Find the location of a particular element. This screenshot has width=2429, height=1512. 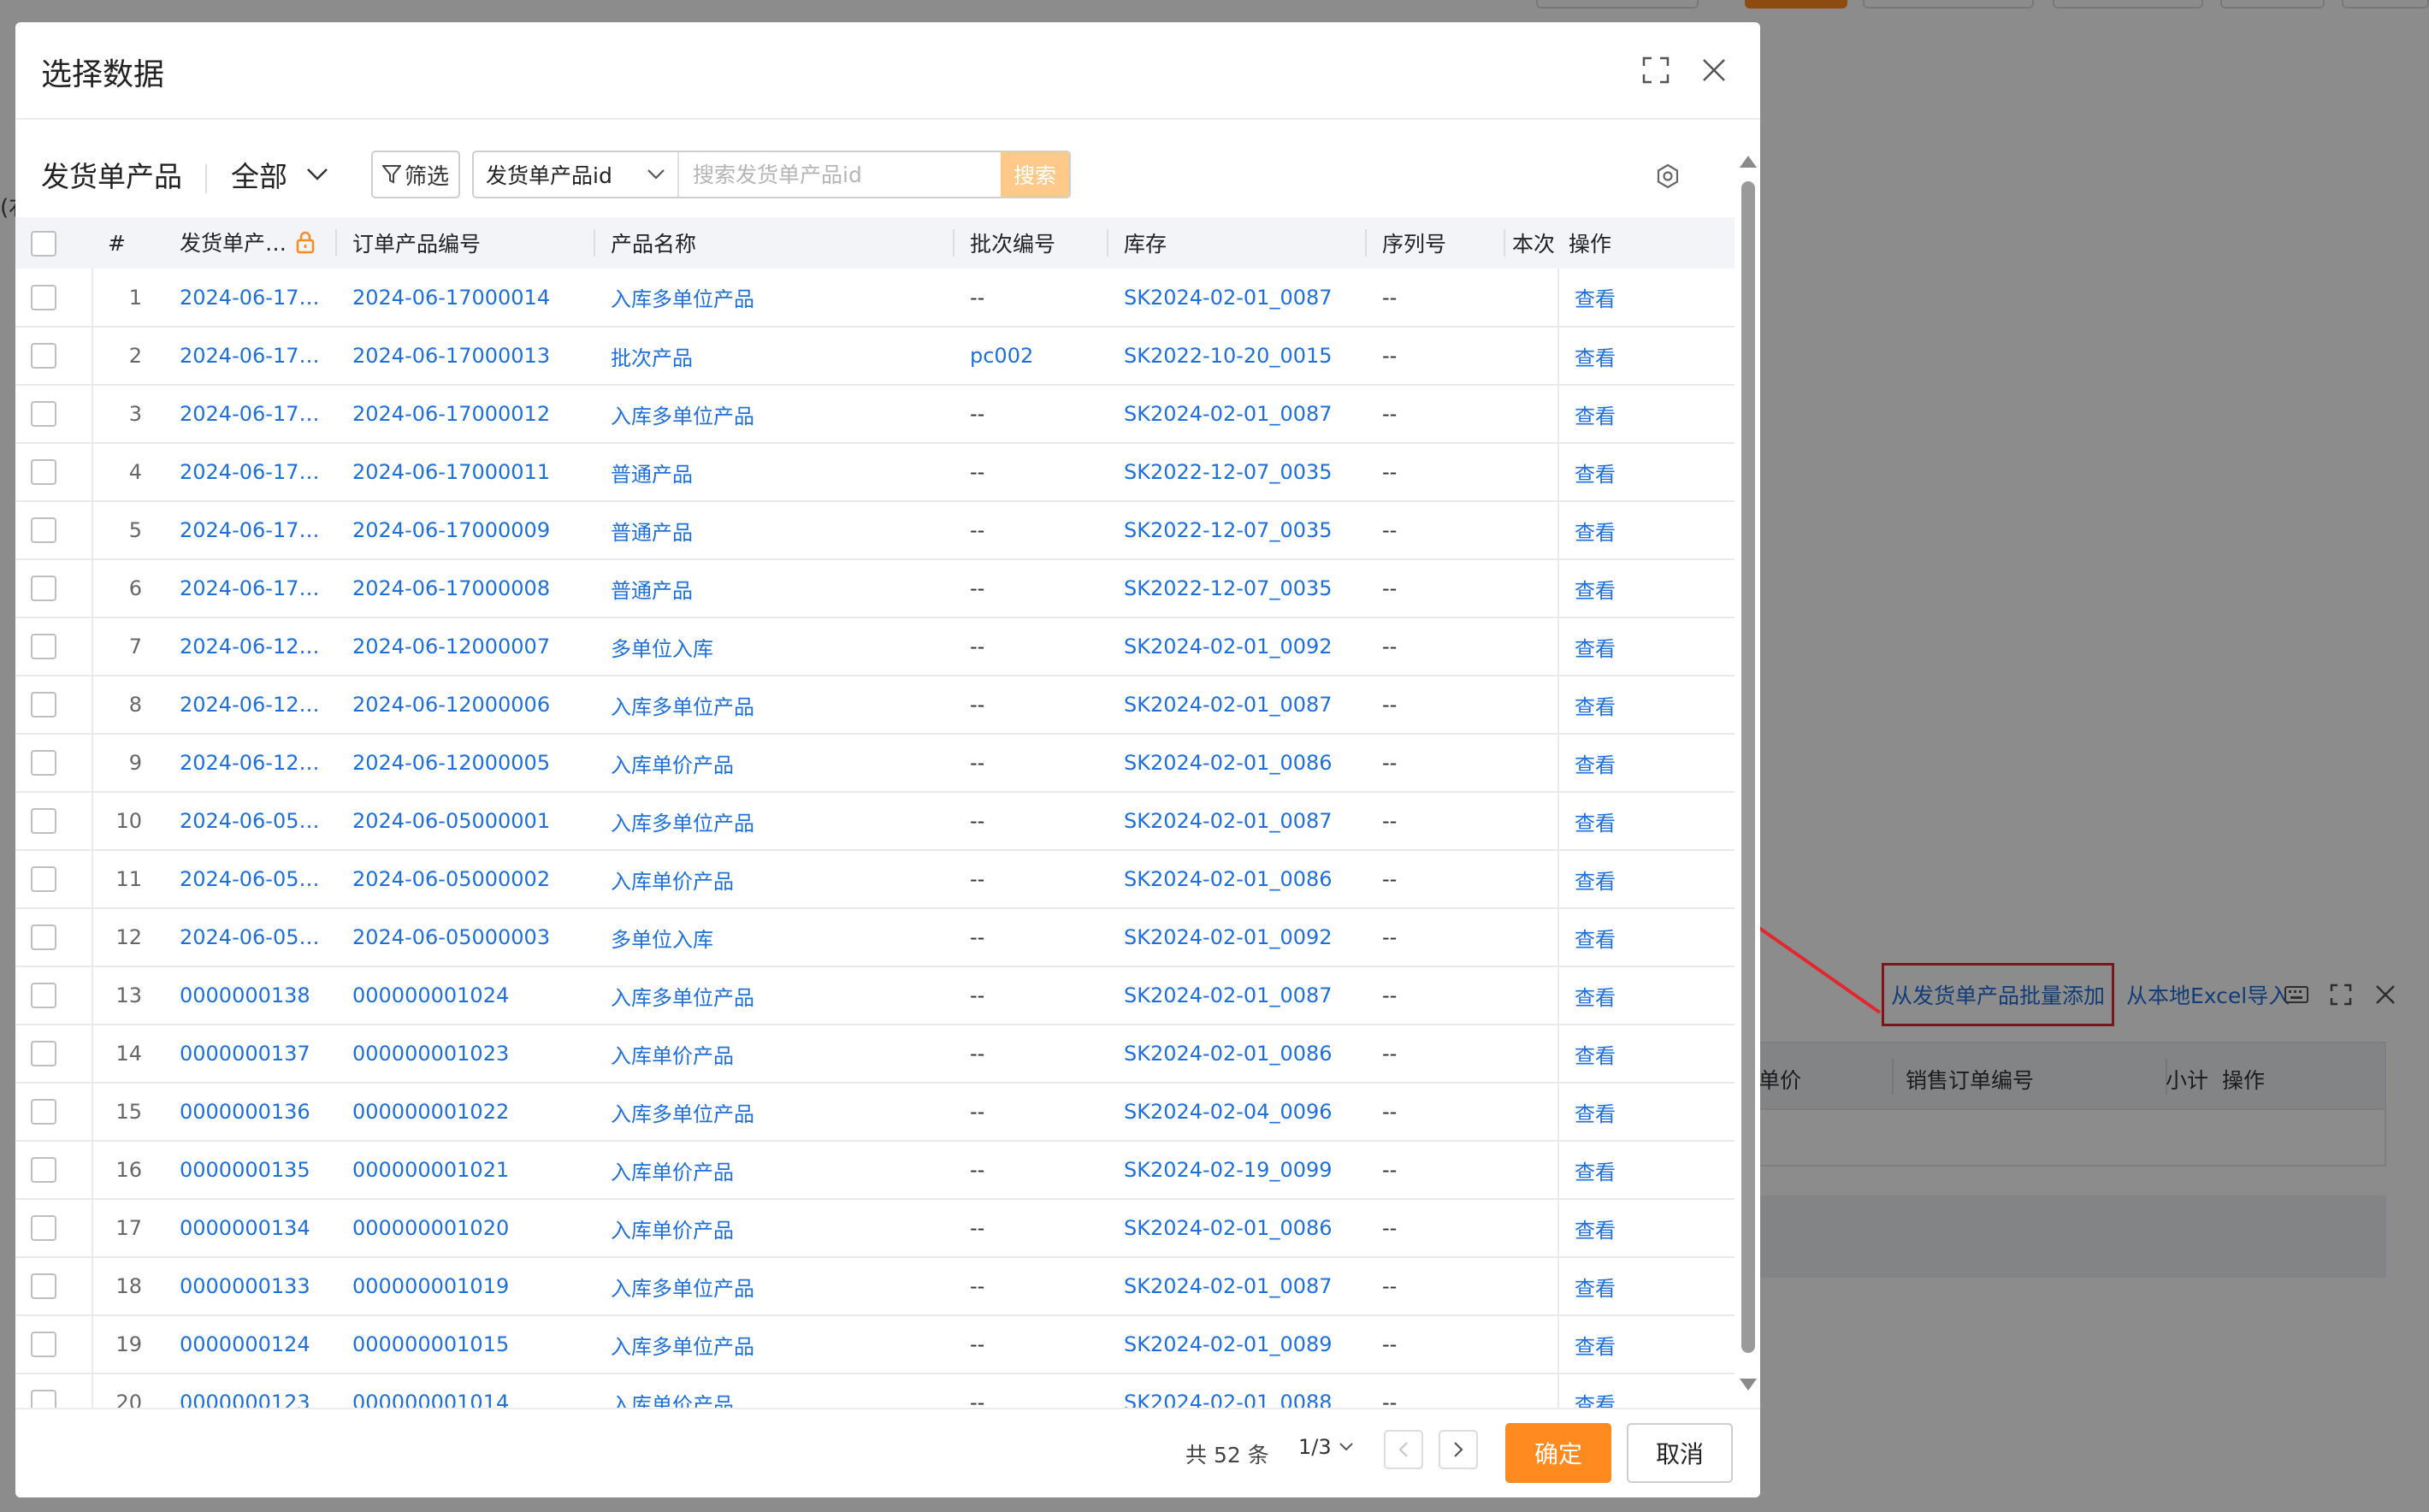

shipment-product-id-link: 0000000137 is located at coordinates (250, 1054).